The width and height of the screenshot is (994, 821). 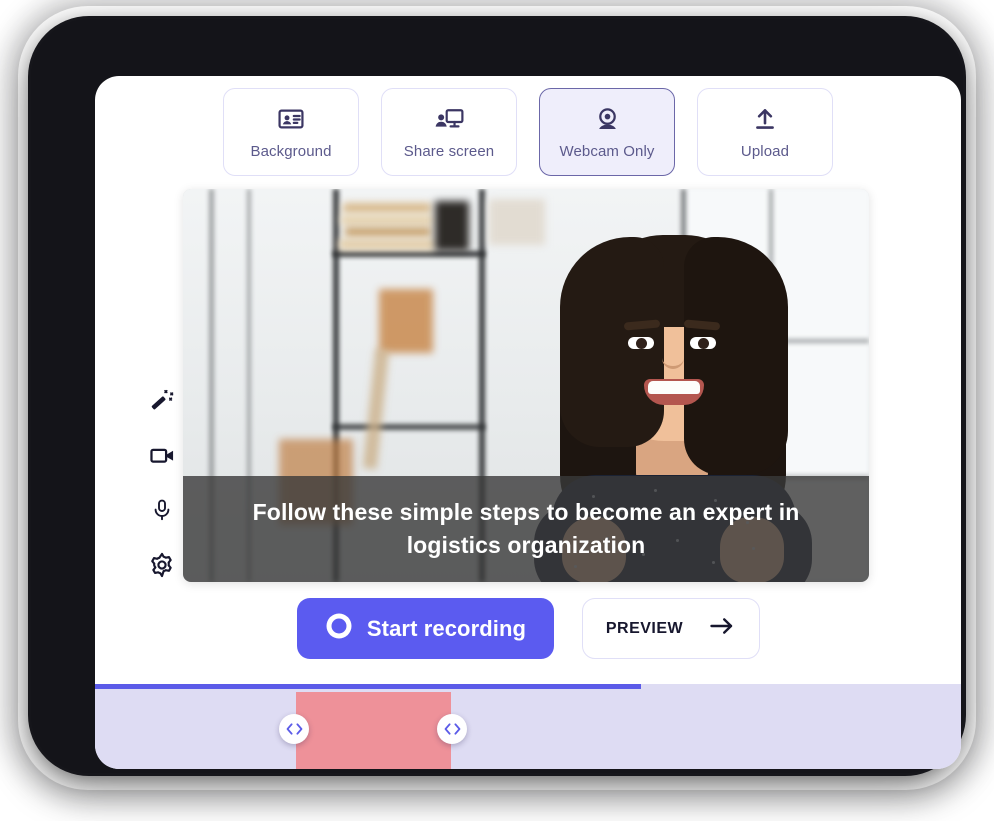 What do you see at coordinates (291, 151) in the screenshot?
I see `mode-button-label: Background` at bounding box center [291, 151].